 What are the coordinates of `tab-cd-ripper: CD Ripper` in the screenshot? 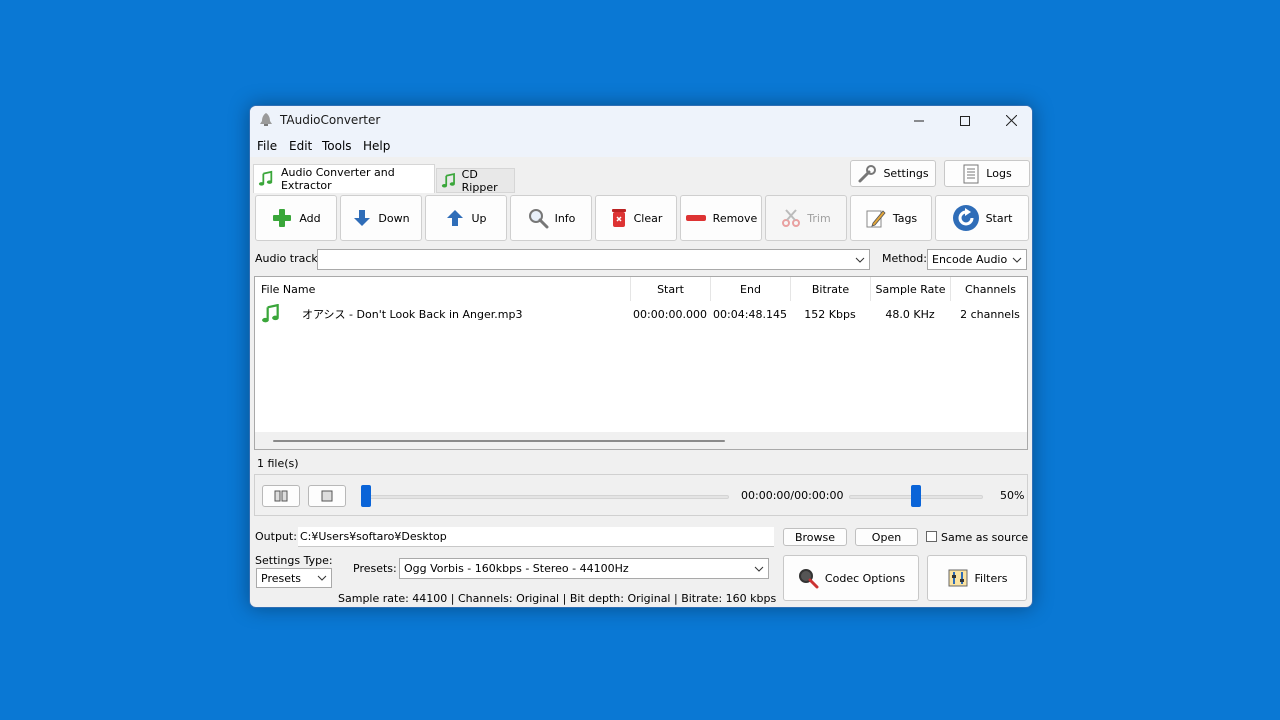 It's located at (475, 180).